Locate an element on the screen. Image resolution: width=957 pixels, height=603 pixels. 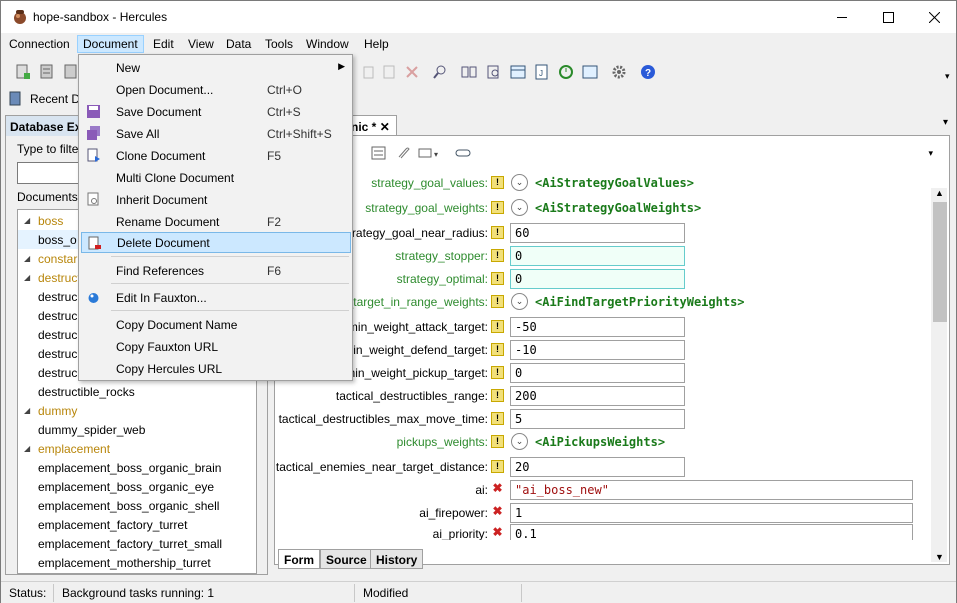
svg-text: J is located at coordinates (541, 73).